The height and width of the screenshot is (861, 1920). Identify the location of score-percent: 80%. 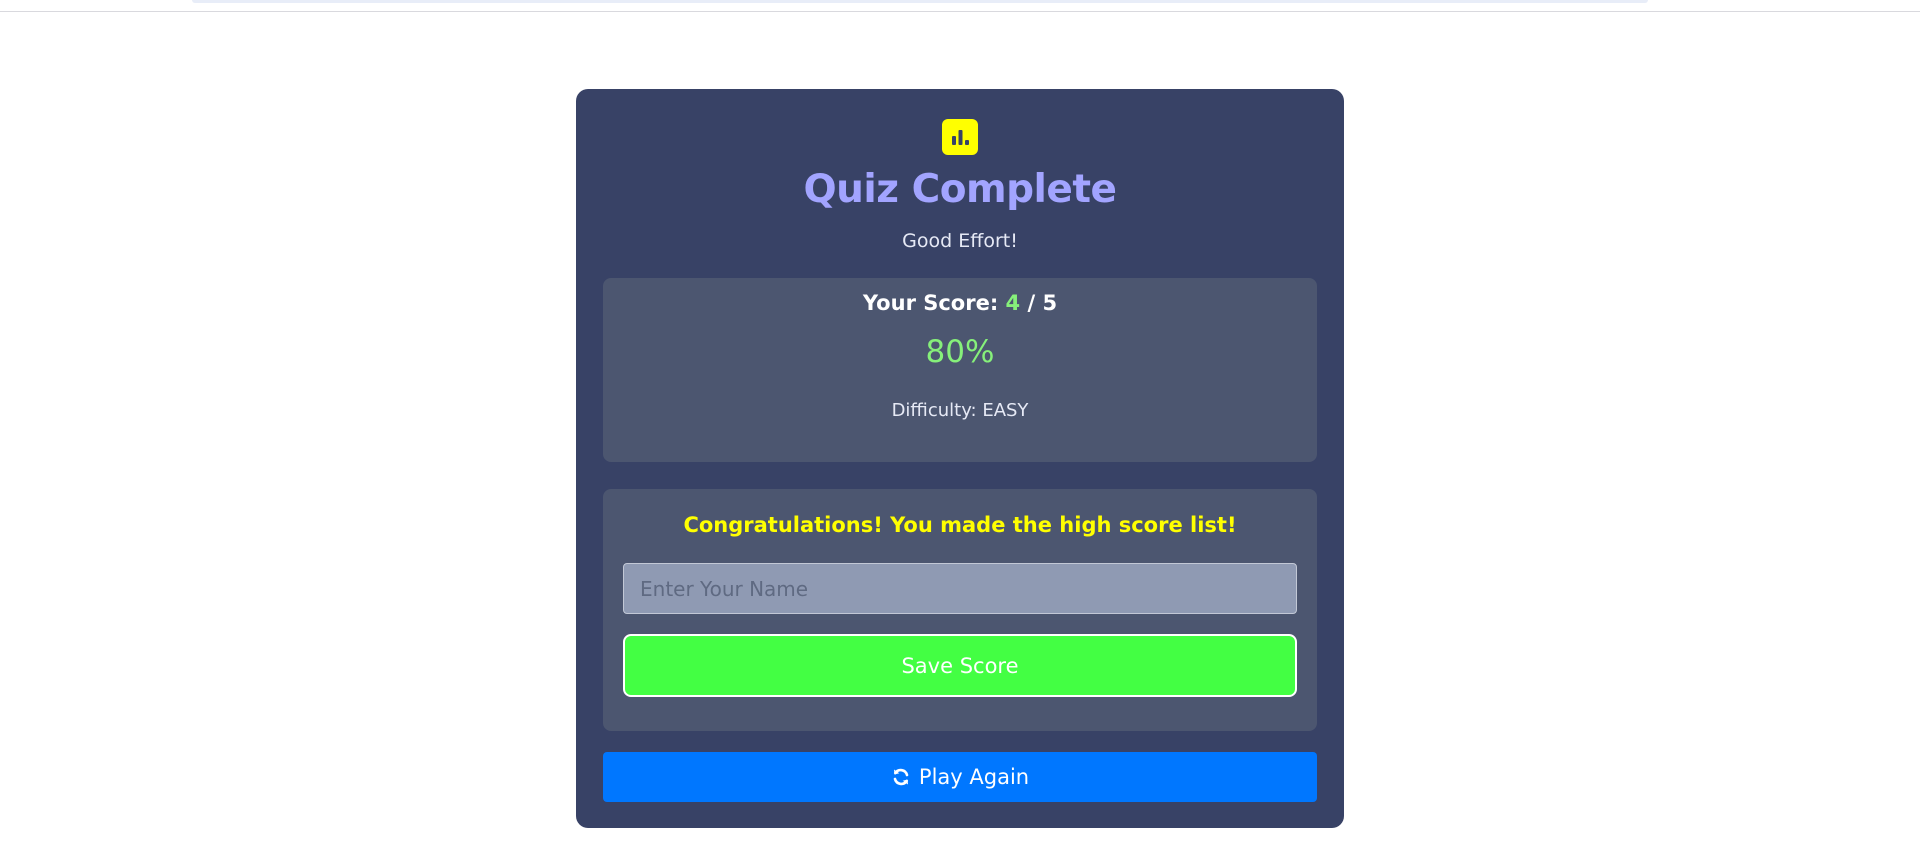
(960, 352).